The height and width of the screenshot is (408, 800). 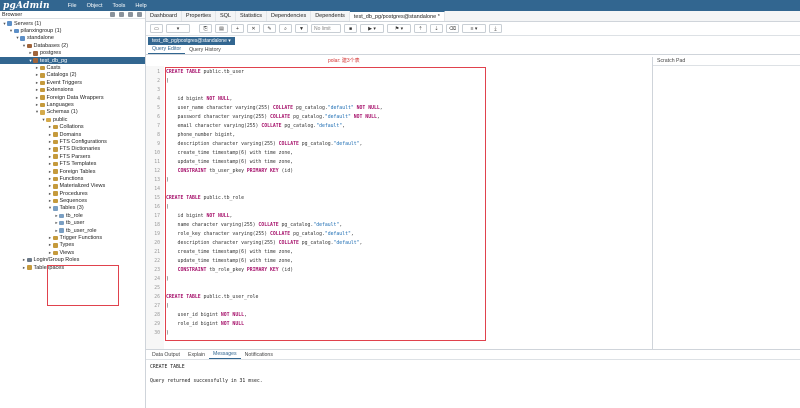 I want to click on macro-icon: ≡ ▾, so click(x=474, y=28).